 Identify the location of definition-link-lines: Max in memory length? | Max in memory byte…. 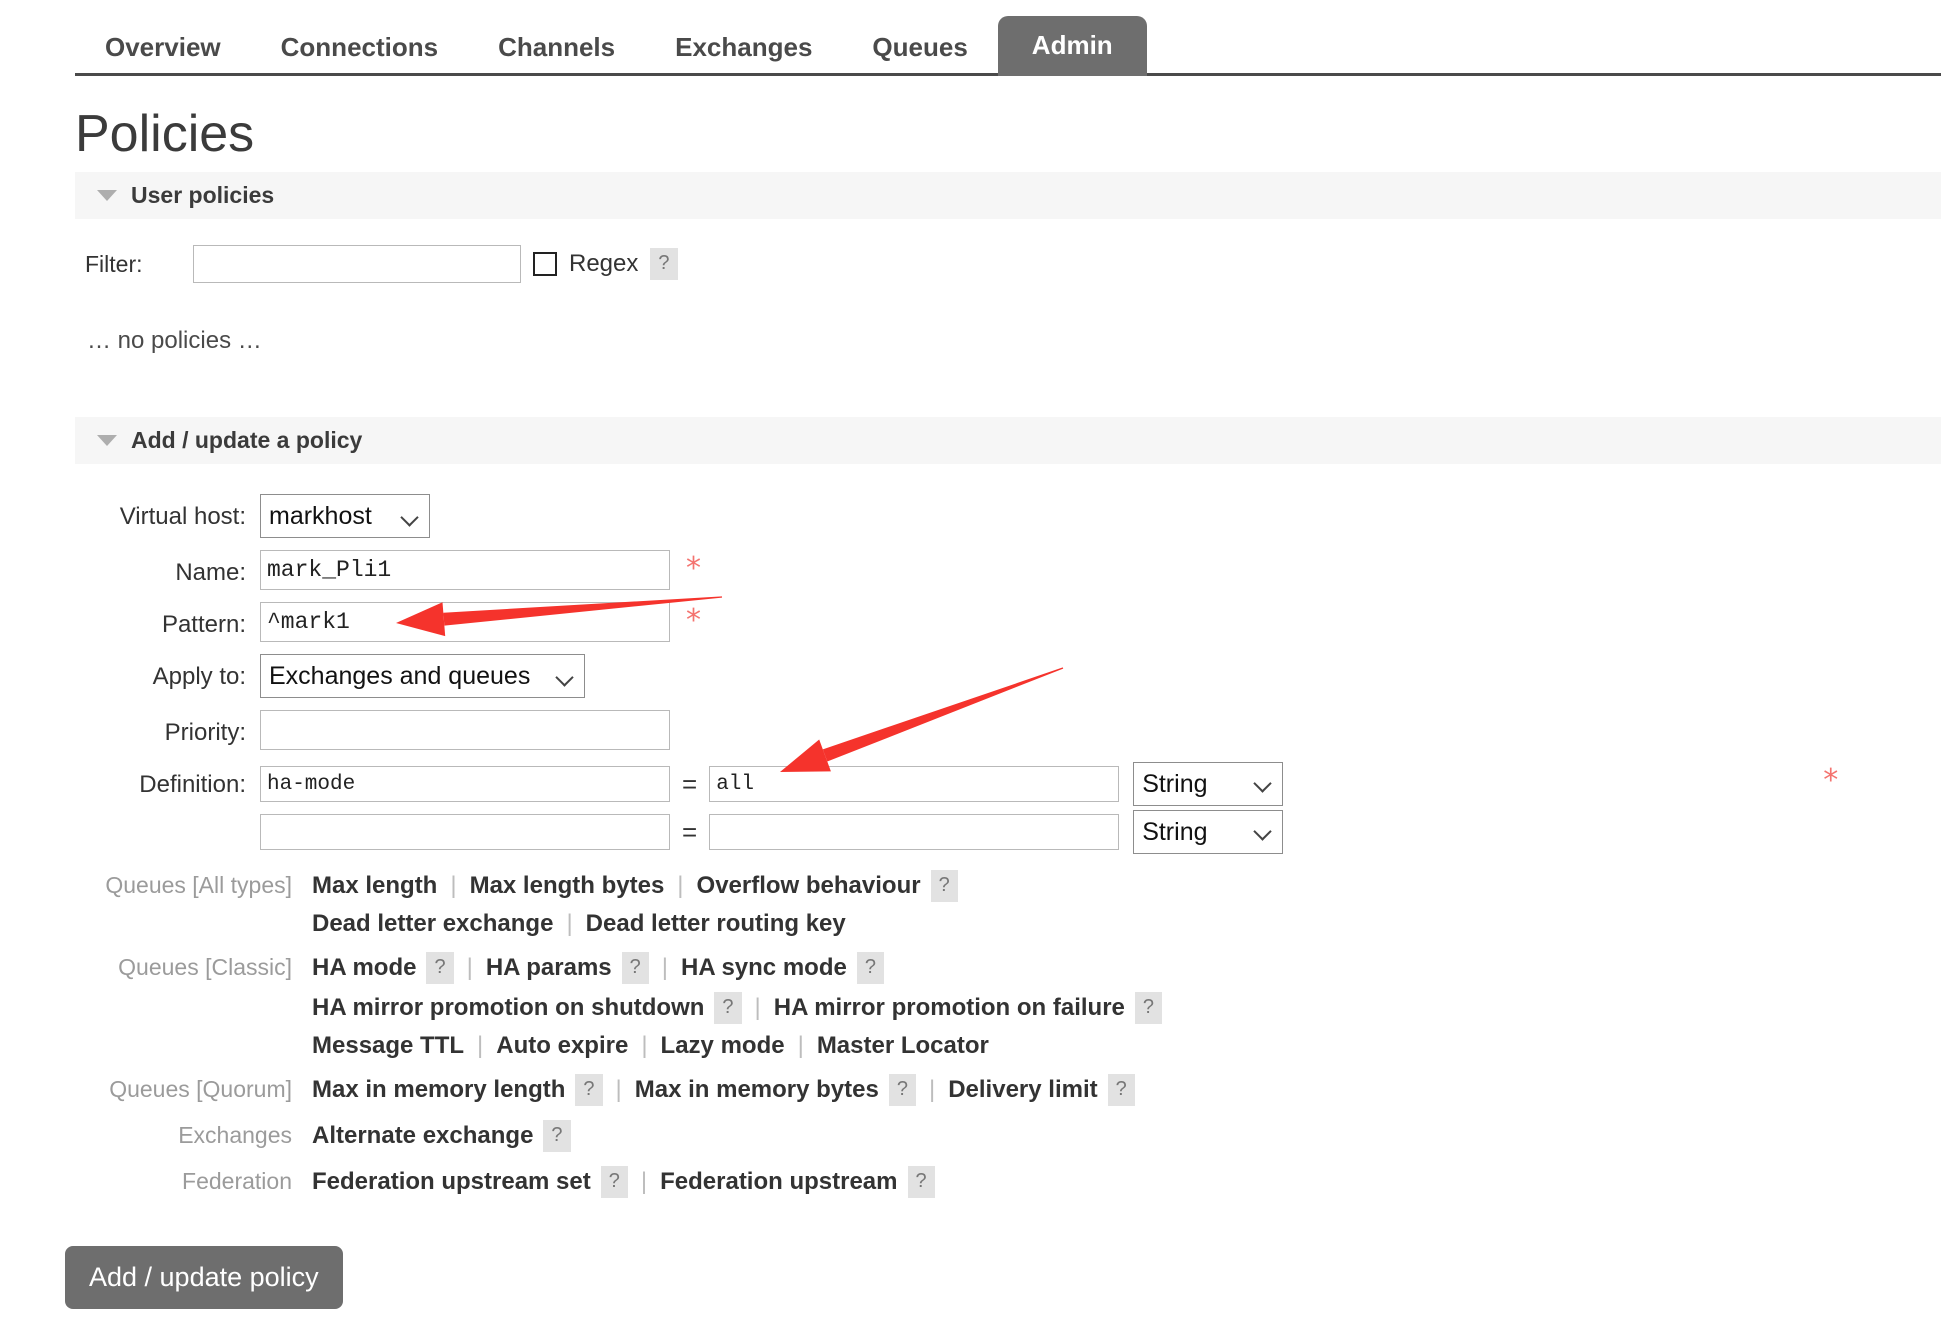
(723, 1092).